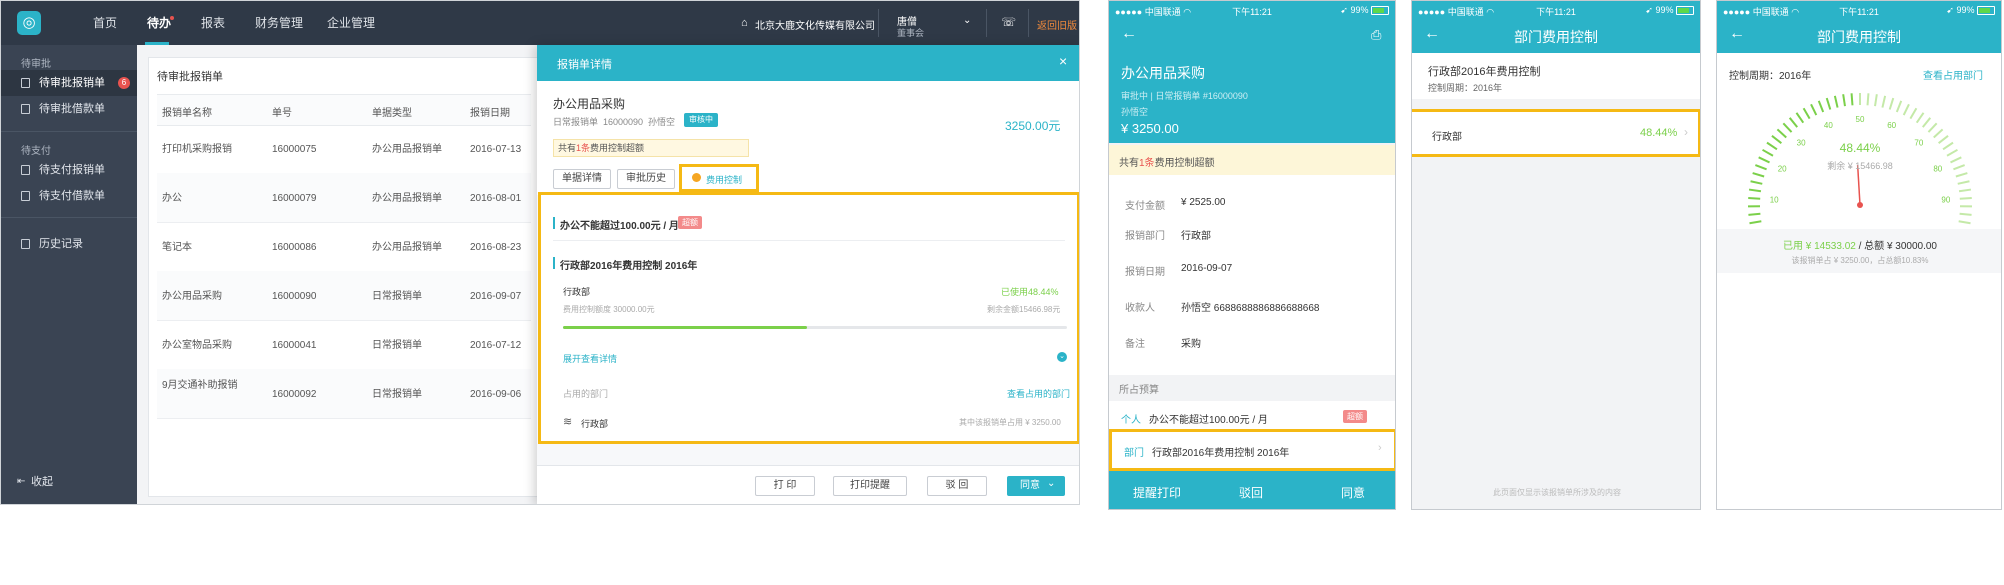  What do you see at coordinates (69, 244) in the screenshot?
I see `sidebar-item-history: 历史记录` at bounding box center [69, 244].